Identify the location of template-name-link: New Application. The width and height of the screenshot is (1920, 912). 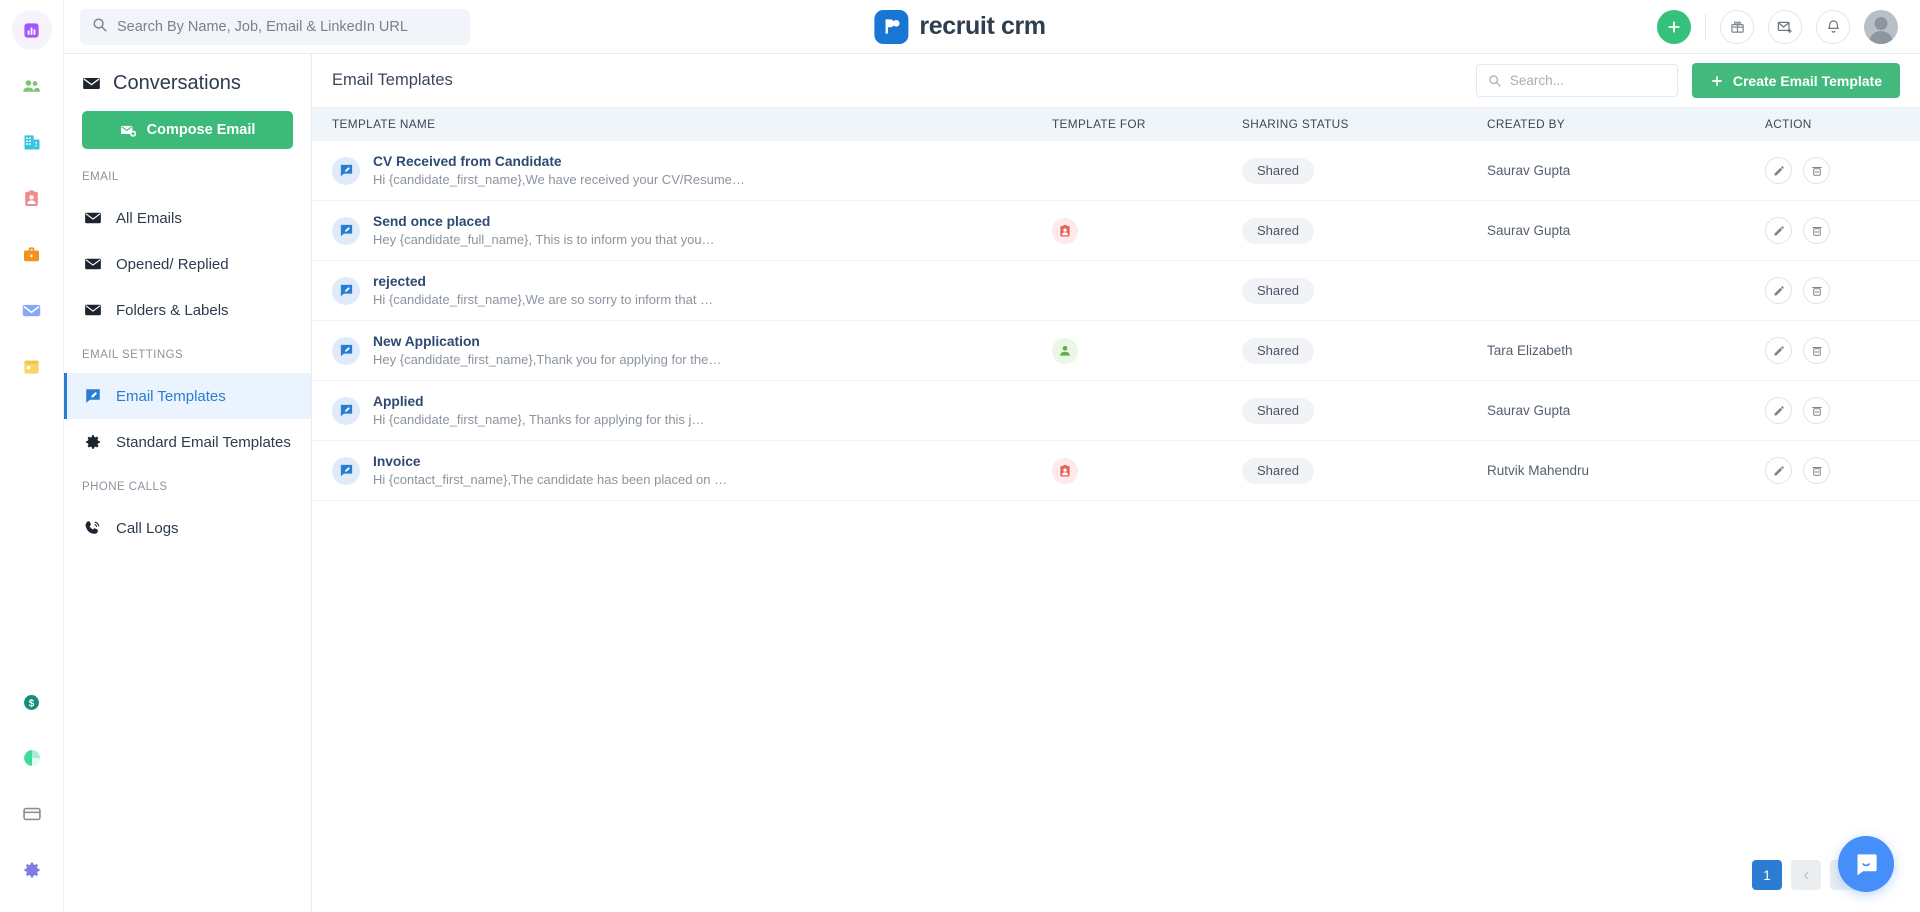
(547, 341).